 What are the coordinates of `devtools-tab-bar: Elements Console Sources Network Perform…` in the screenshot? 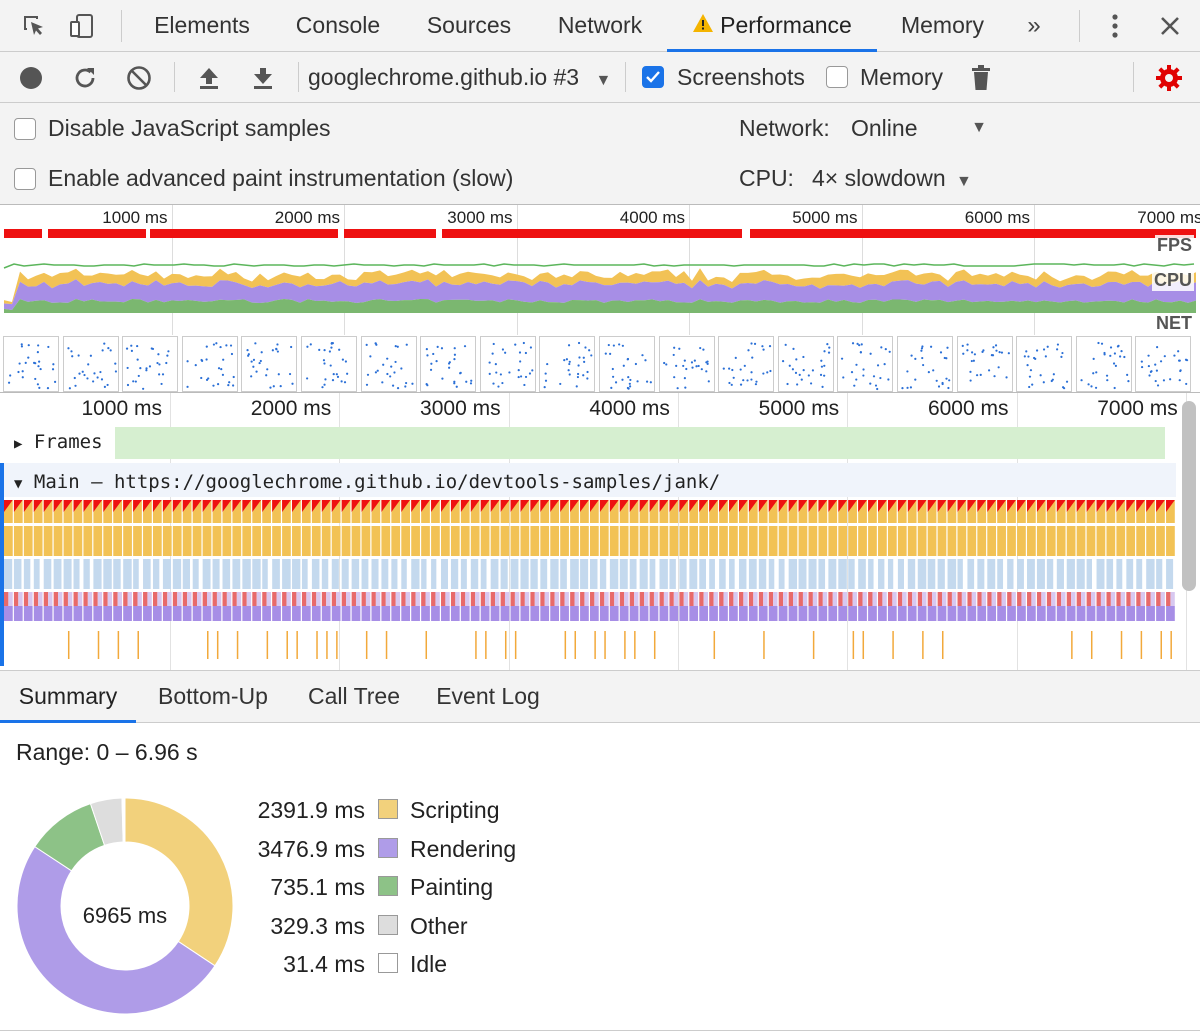 It's located at (600, 26).